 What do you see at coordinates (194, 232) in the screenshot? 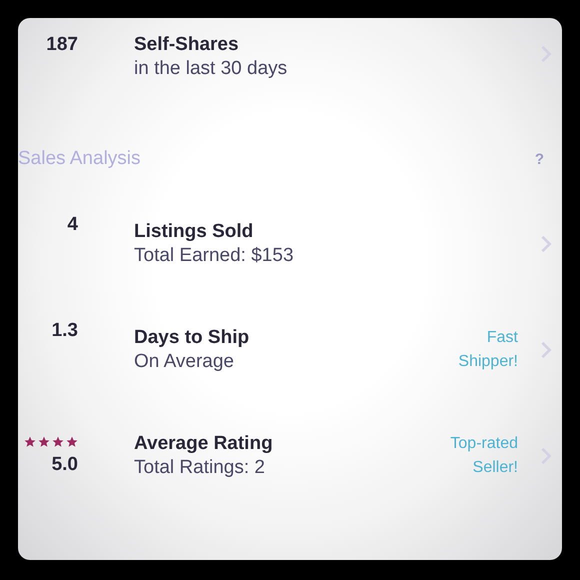
I see `stat-title: Listings Sold` at bounding box center [194, 232].